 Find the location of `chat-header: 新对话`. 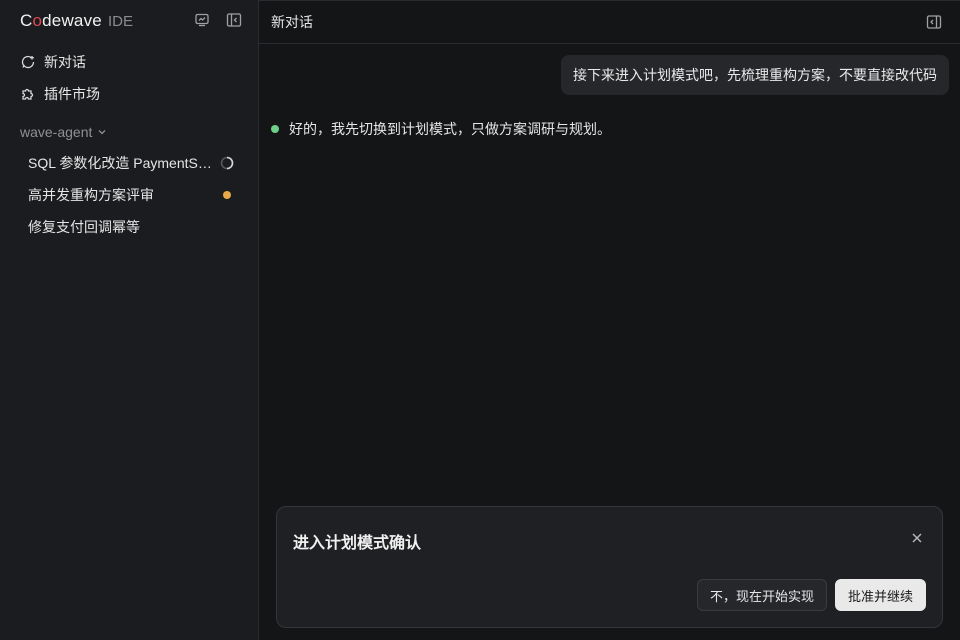

chat-header: 新对话 is located at coordinates (609, 22).